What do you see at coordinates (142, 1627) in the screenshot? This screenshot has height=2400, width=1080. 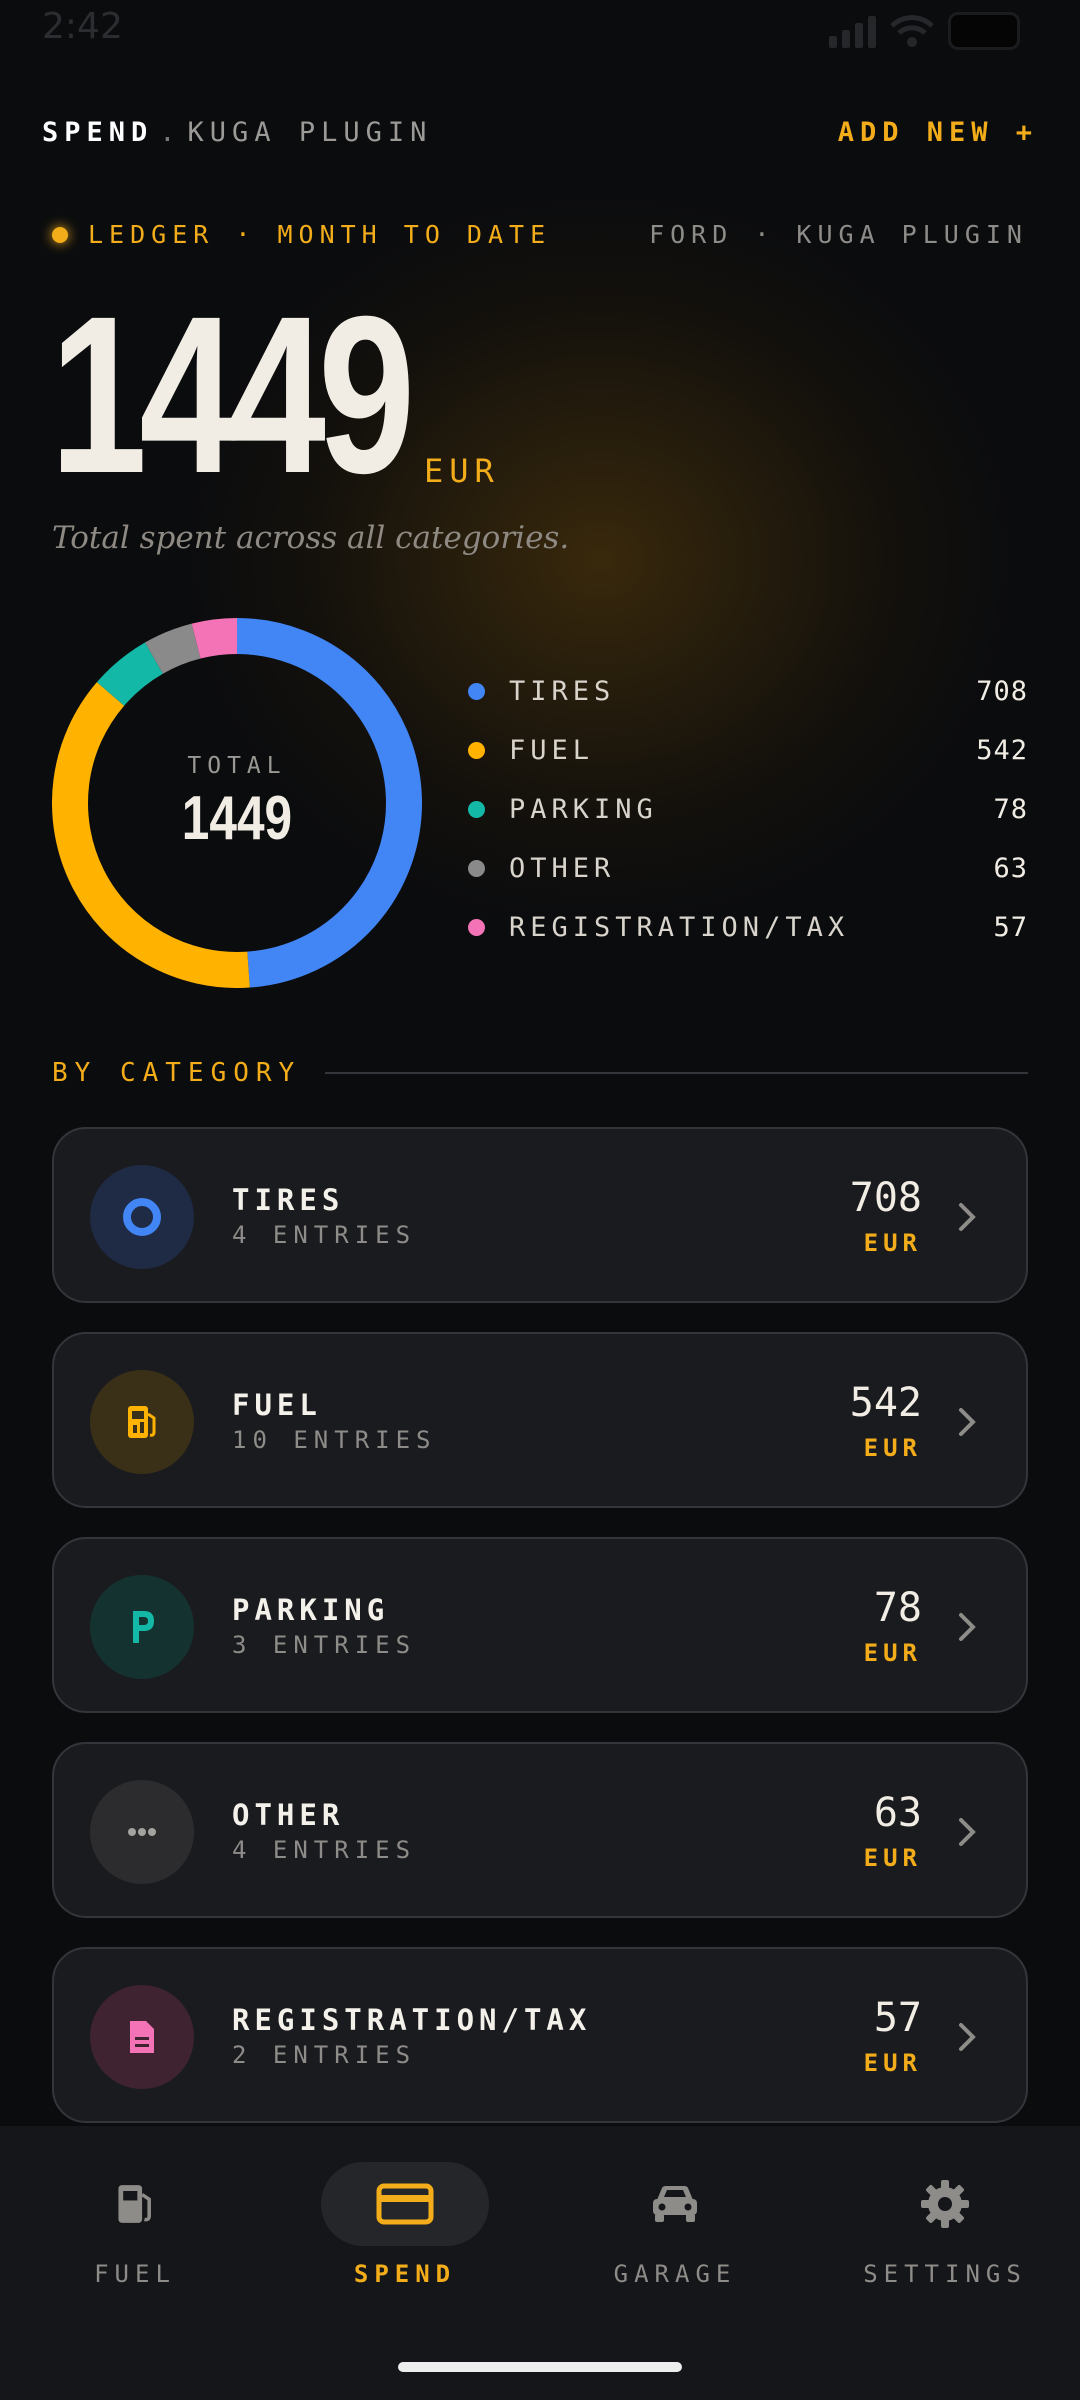 I see `parking-icon` at bounding box center [142, 1627].